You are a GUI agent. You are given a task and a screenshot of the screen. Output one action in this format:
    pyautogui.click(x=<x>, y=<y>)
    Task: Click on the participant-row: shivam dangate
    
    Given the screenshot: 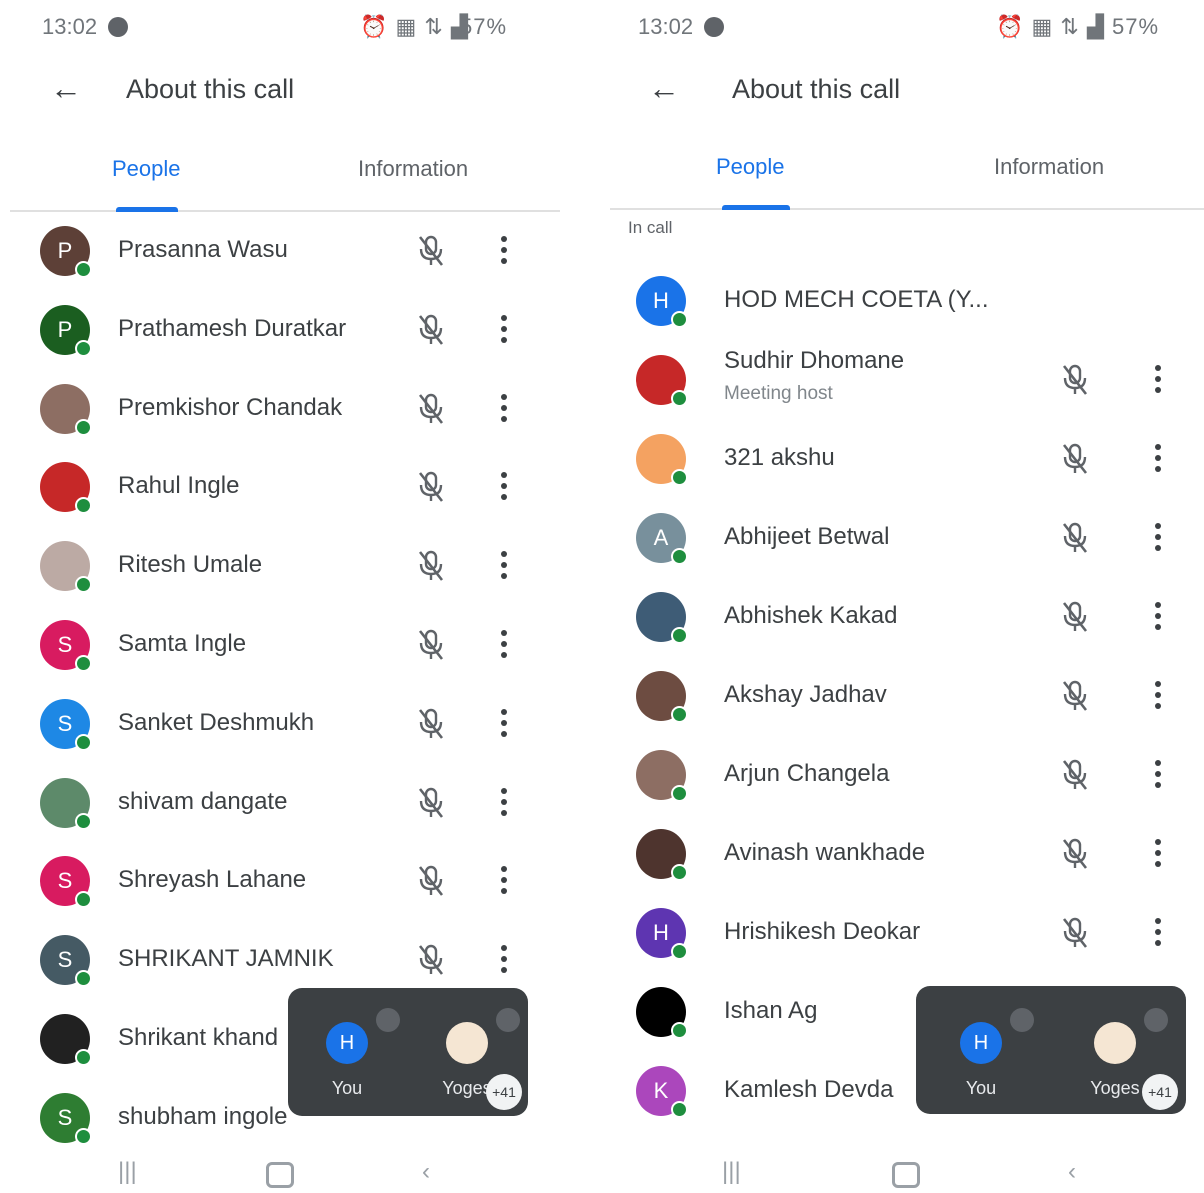 What is the action you would take?
    pyautogui.click(x=280, y=803)
    